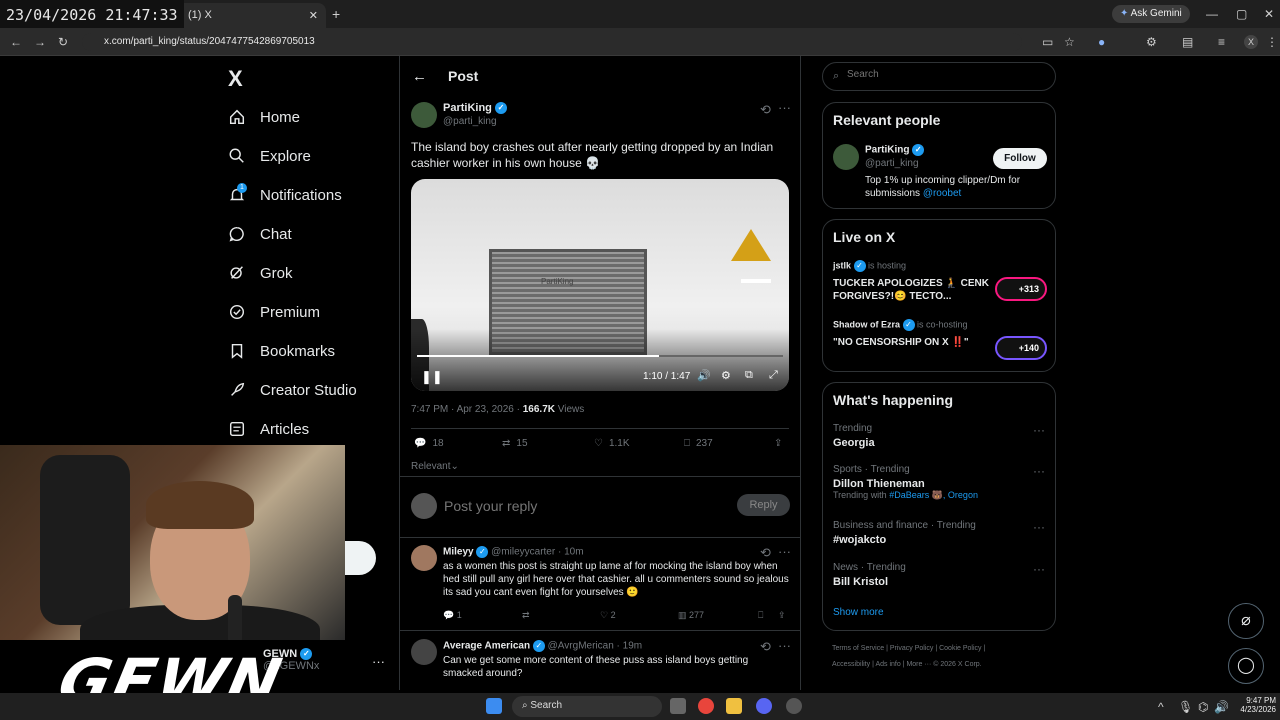  Describe the element at coordinates (1246, 666) in the screenshot. I see `messages-float-icon: ◯` at that location.